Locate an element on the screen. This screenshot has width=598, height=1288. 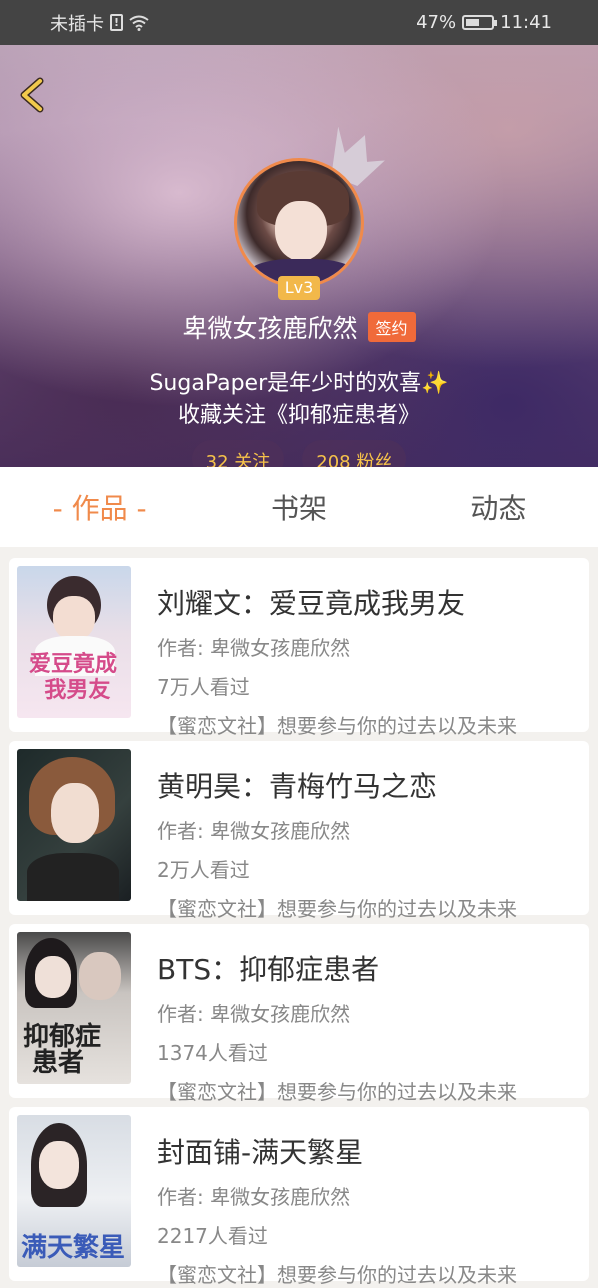
book-views: 2217人看过 is located at coordinates (212, 1236).